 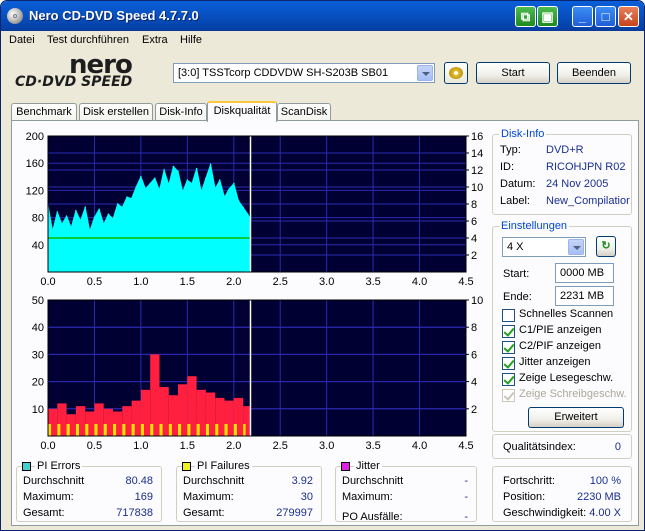 What do you see at coordinates (372, 446) in the screenshot?
I see `pif-x-tick-label: 3.5` at bounding box center [372, 446].